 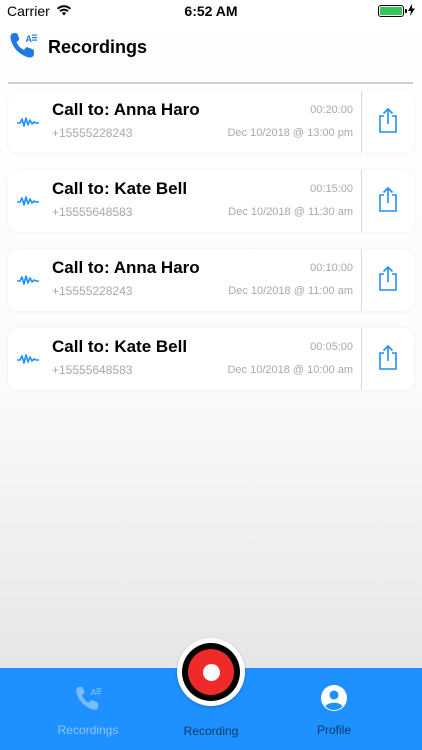 I want to click on tab-recording: Recording, so click(x=211, y=731).